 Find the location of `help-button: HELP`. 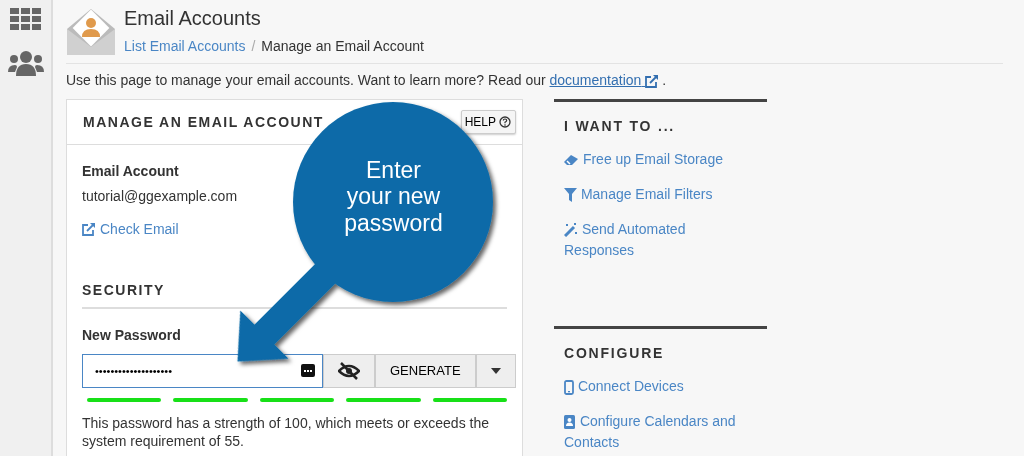

help-button: HELP is located at coordinates (488, 122).